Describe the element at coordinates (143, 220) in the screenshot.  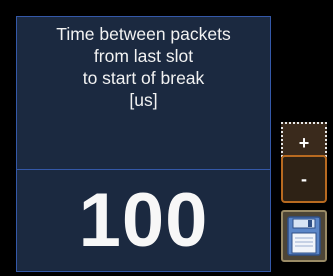
I see `parameter-value: 100` at that location.